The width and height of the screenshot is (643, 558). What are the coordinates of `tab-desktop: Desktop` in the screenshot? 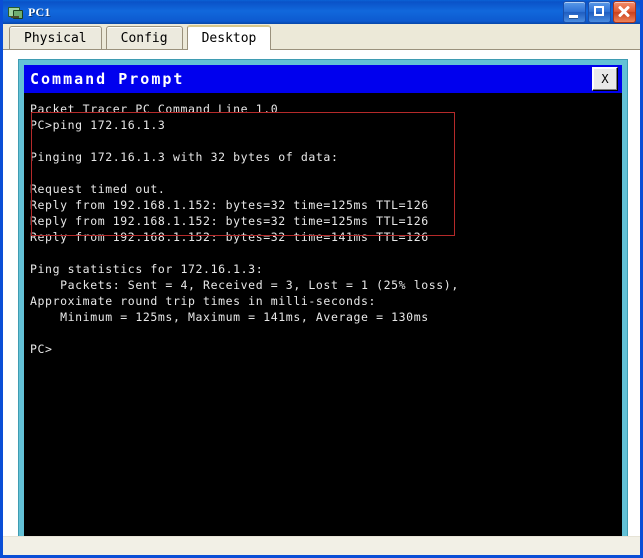 It's located at (229, 37).